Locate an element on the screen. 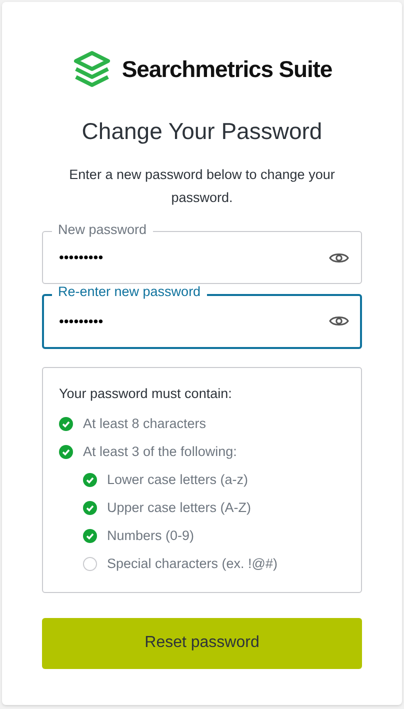 The image size is (404, 709). logo-text: Searchmetrics Suite is located at coordinates (227, 69).